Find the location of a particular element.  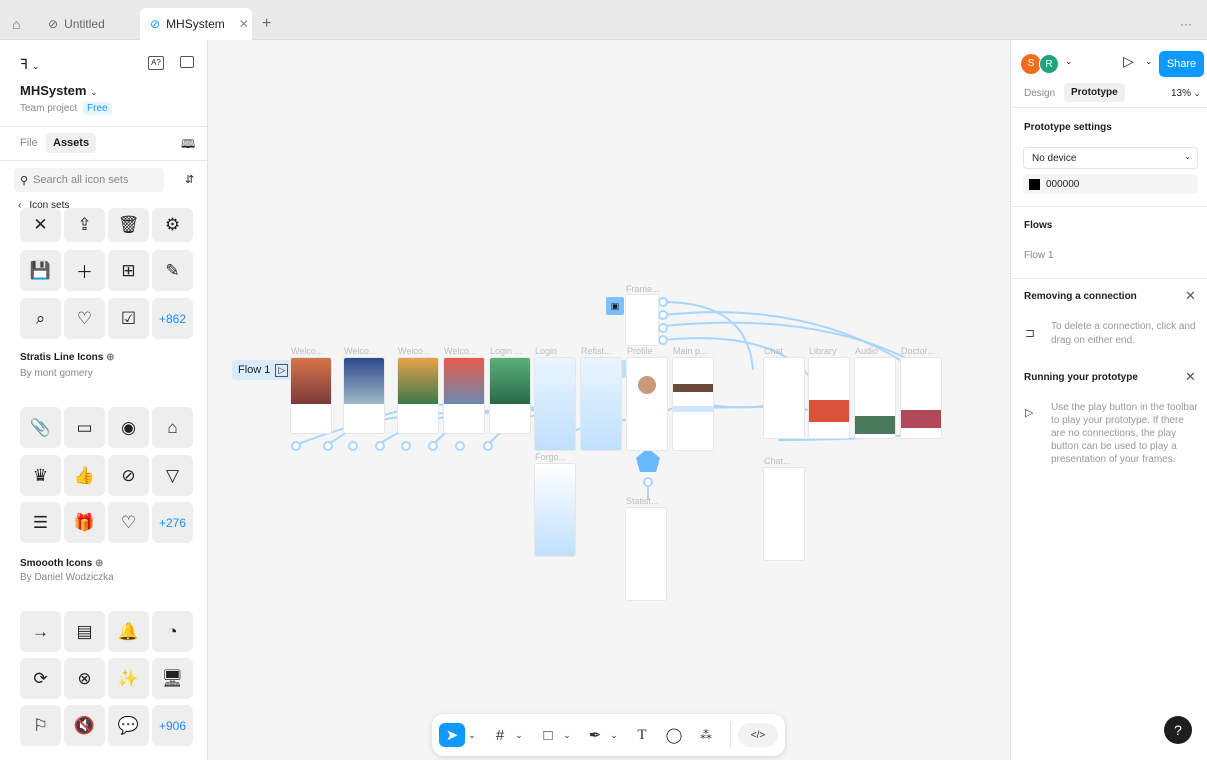

close-tab-icon: ✕ is located at coordinates (244, 24).